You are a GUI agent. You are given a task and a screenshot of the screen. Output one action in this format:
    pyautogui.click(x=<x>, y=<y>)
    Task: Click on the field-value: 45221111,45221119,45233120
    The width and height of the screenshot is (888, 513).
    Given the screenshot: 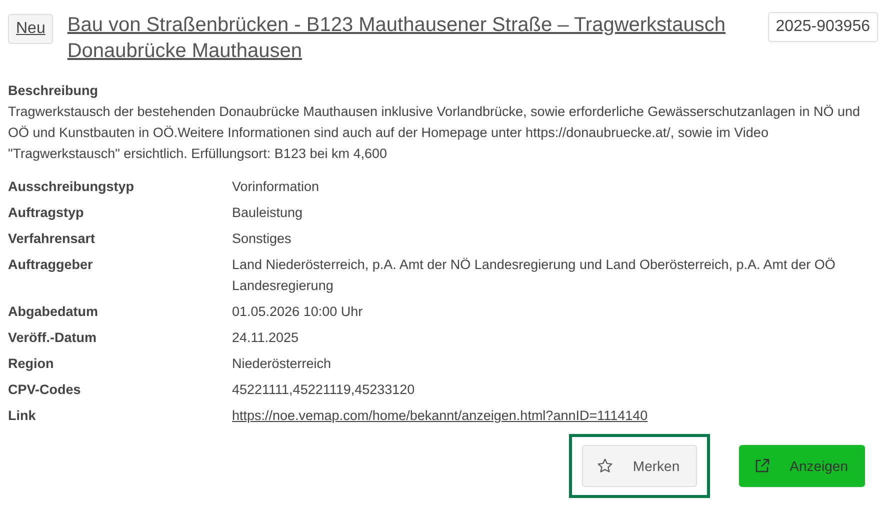 What is the action you would take?
    pyautogui.click(x=324, y=390)
    